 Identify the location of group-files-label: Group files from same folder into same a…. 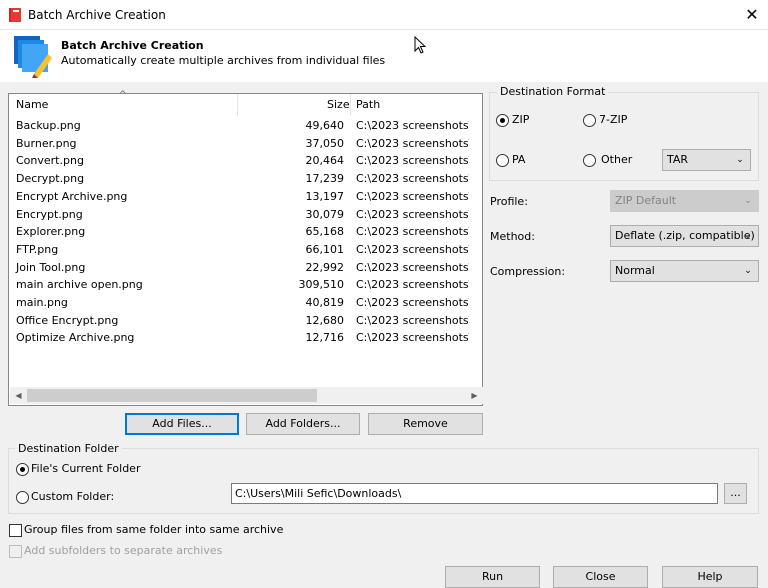
(153, 529).